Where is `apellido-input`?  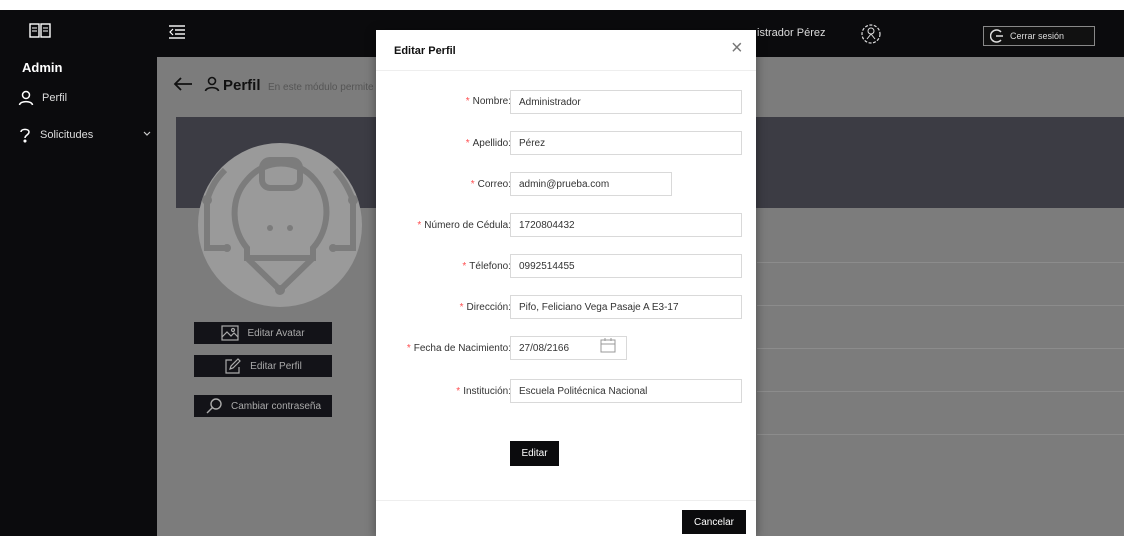
apellido-input is located at coordinates (626, 143).